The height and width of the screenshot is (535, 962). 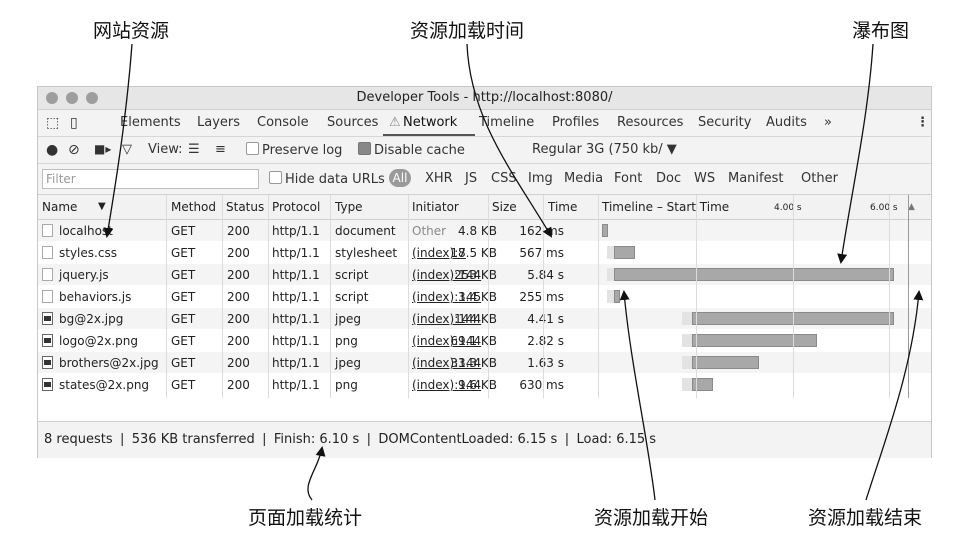 I want to click on cell-size: 33.3 KB, so click(x=473, y=363).